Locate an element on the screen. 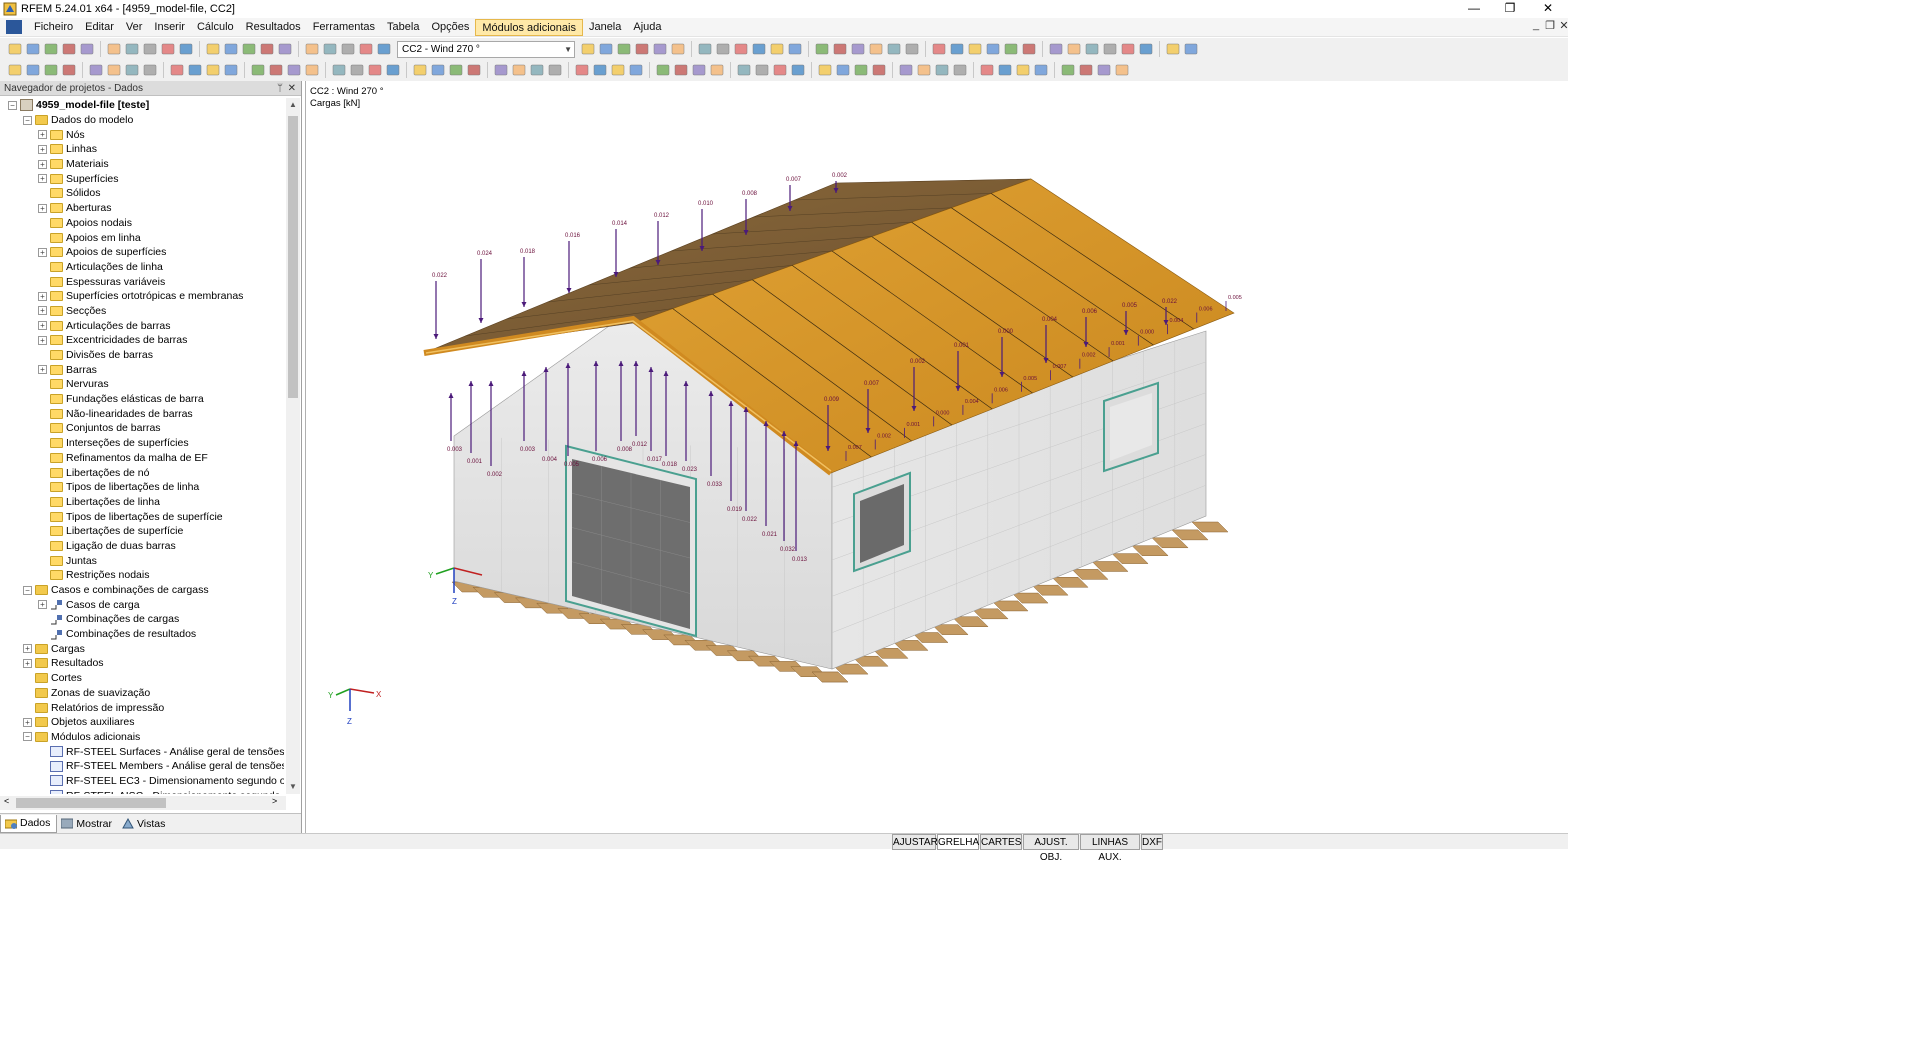 The height and width of the screenshot is (1039, 1920). toolbar-button-36-icon is located at coordinates (894, 49).